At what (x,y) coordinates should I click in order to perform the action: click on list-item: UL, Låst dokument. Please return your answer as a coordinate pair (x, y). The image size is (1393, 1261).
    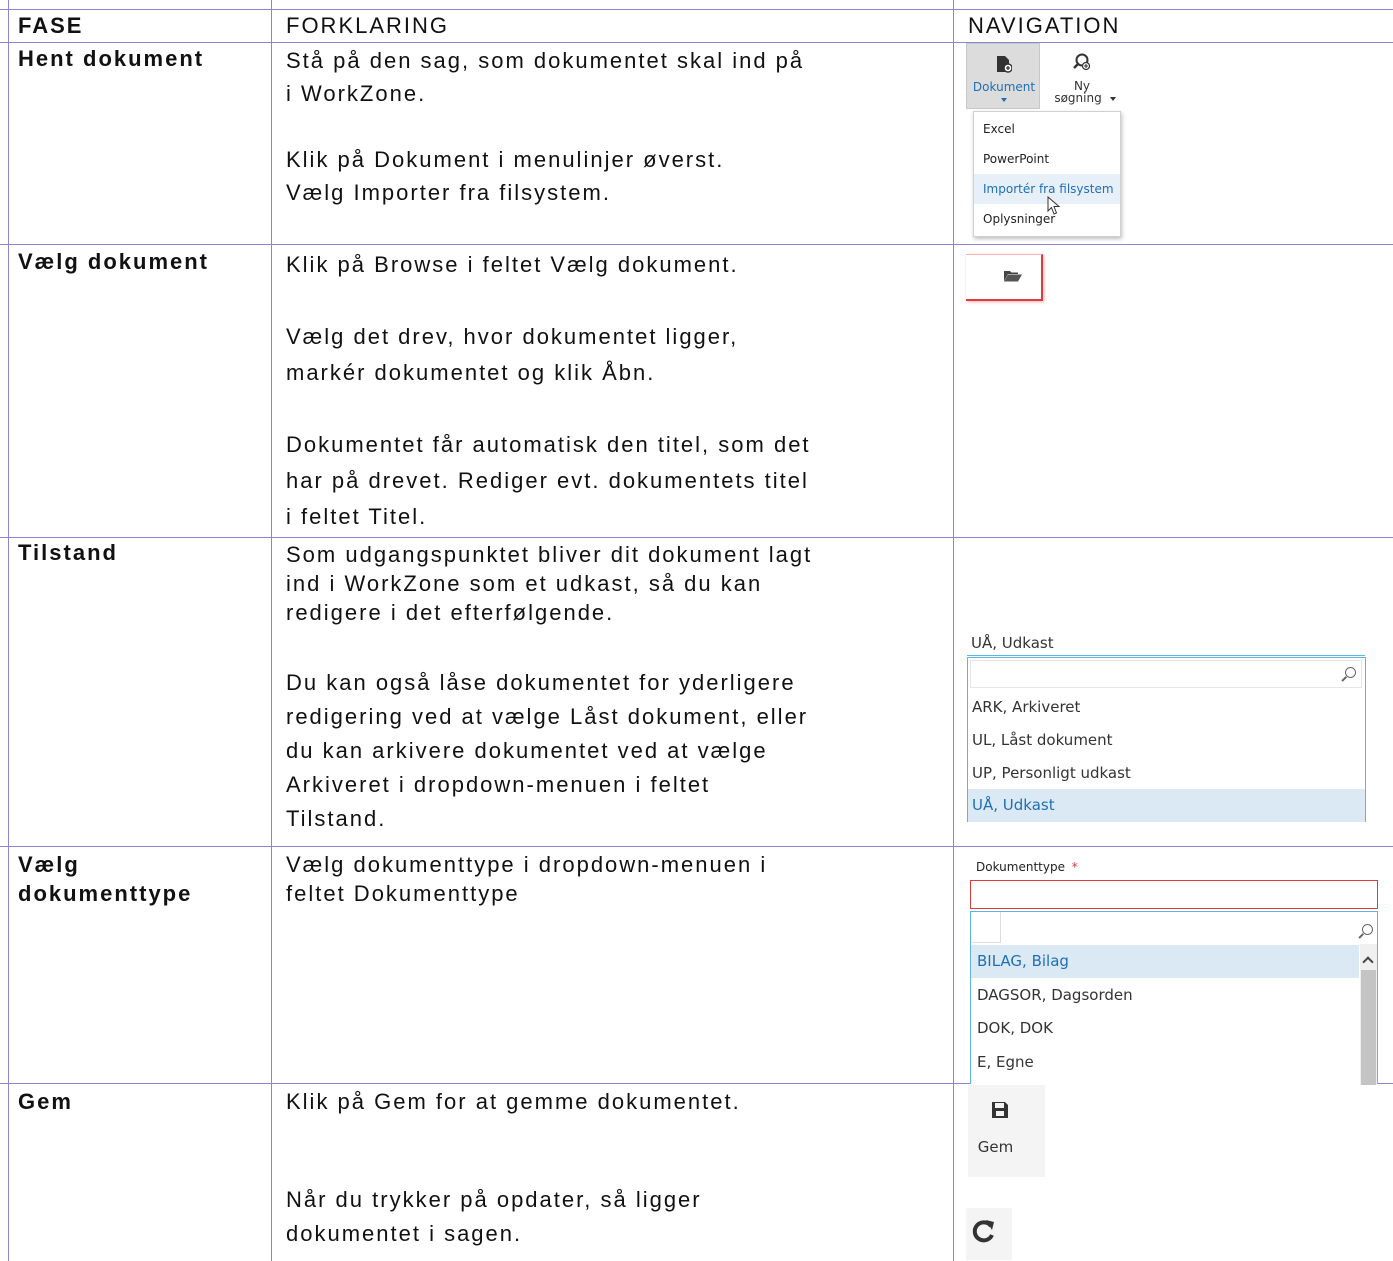
    Looking at the image, I should click on (1166, 740).